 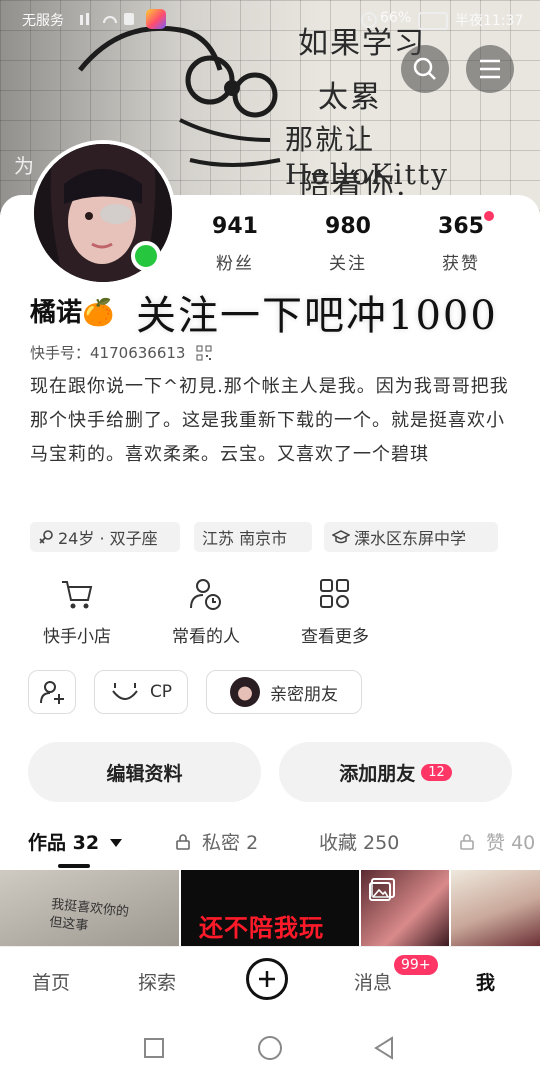 I want to click on likes-new-dot, so click(x=489, y=216).